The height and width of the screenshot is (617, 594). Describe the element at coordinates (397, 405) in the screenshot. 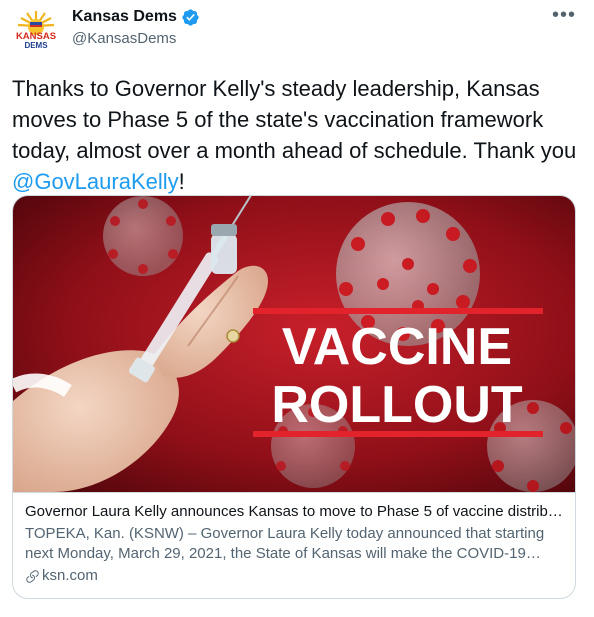

I see `banner-line-2: ROLLOUT` at that location.